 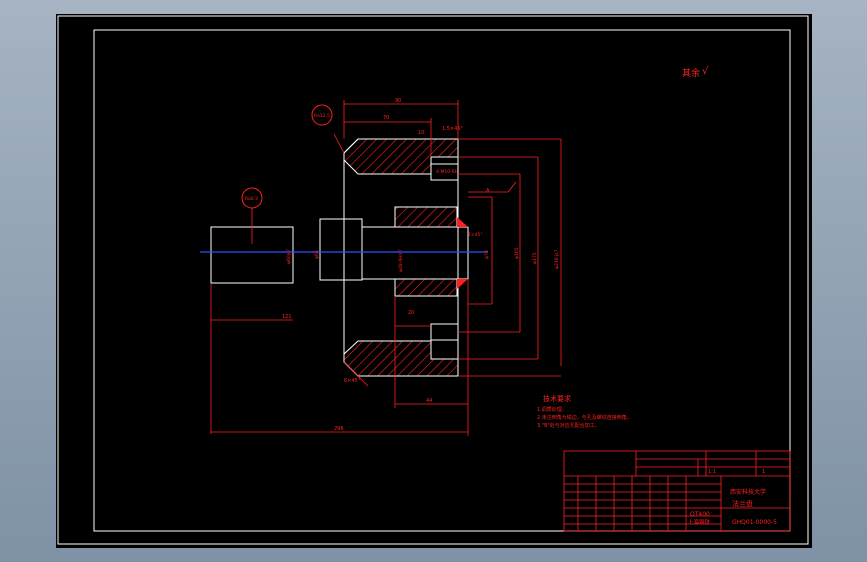 I want to click on dim-phi-left: φ60js7, so click(x=289, y=256).